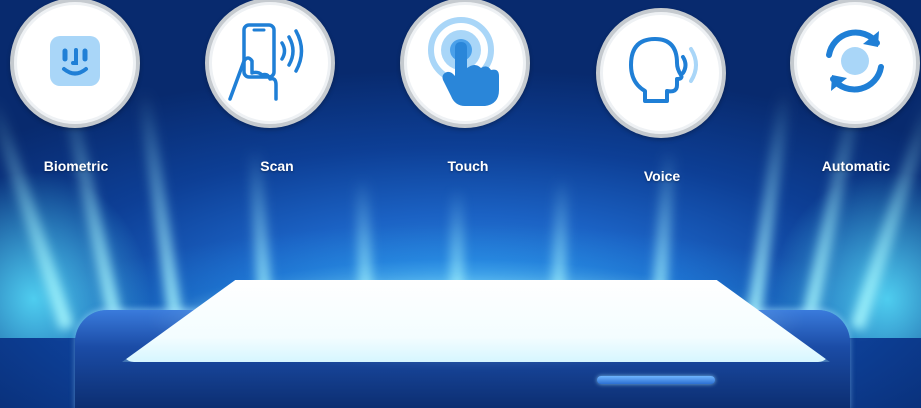  I want to click on feature-touch, so click(465, 64).